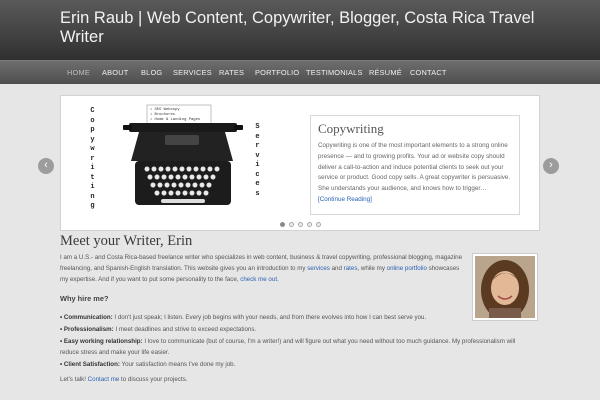  Describe the element at coordinates (104, 379) in the screenshot. I see `contact-me-link: Contact me` at that location.